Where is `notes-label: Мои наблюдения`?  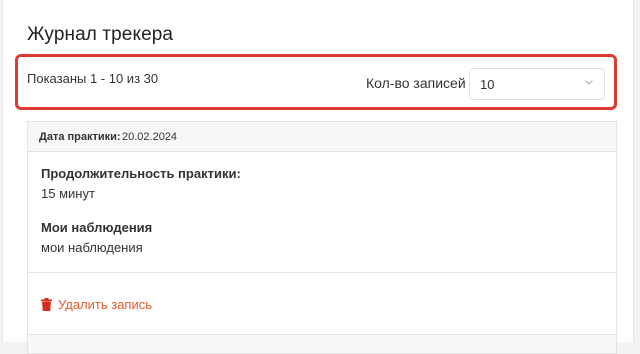
notes-label: Мои наблюдения is located at coordinates (97, 227).